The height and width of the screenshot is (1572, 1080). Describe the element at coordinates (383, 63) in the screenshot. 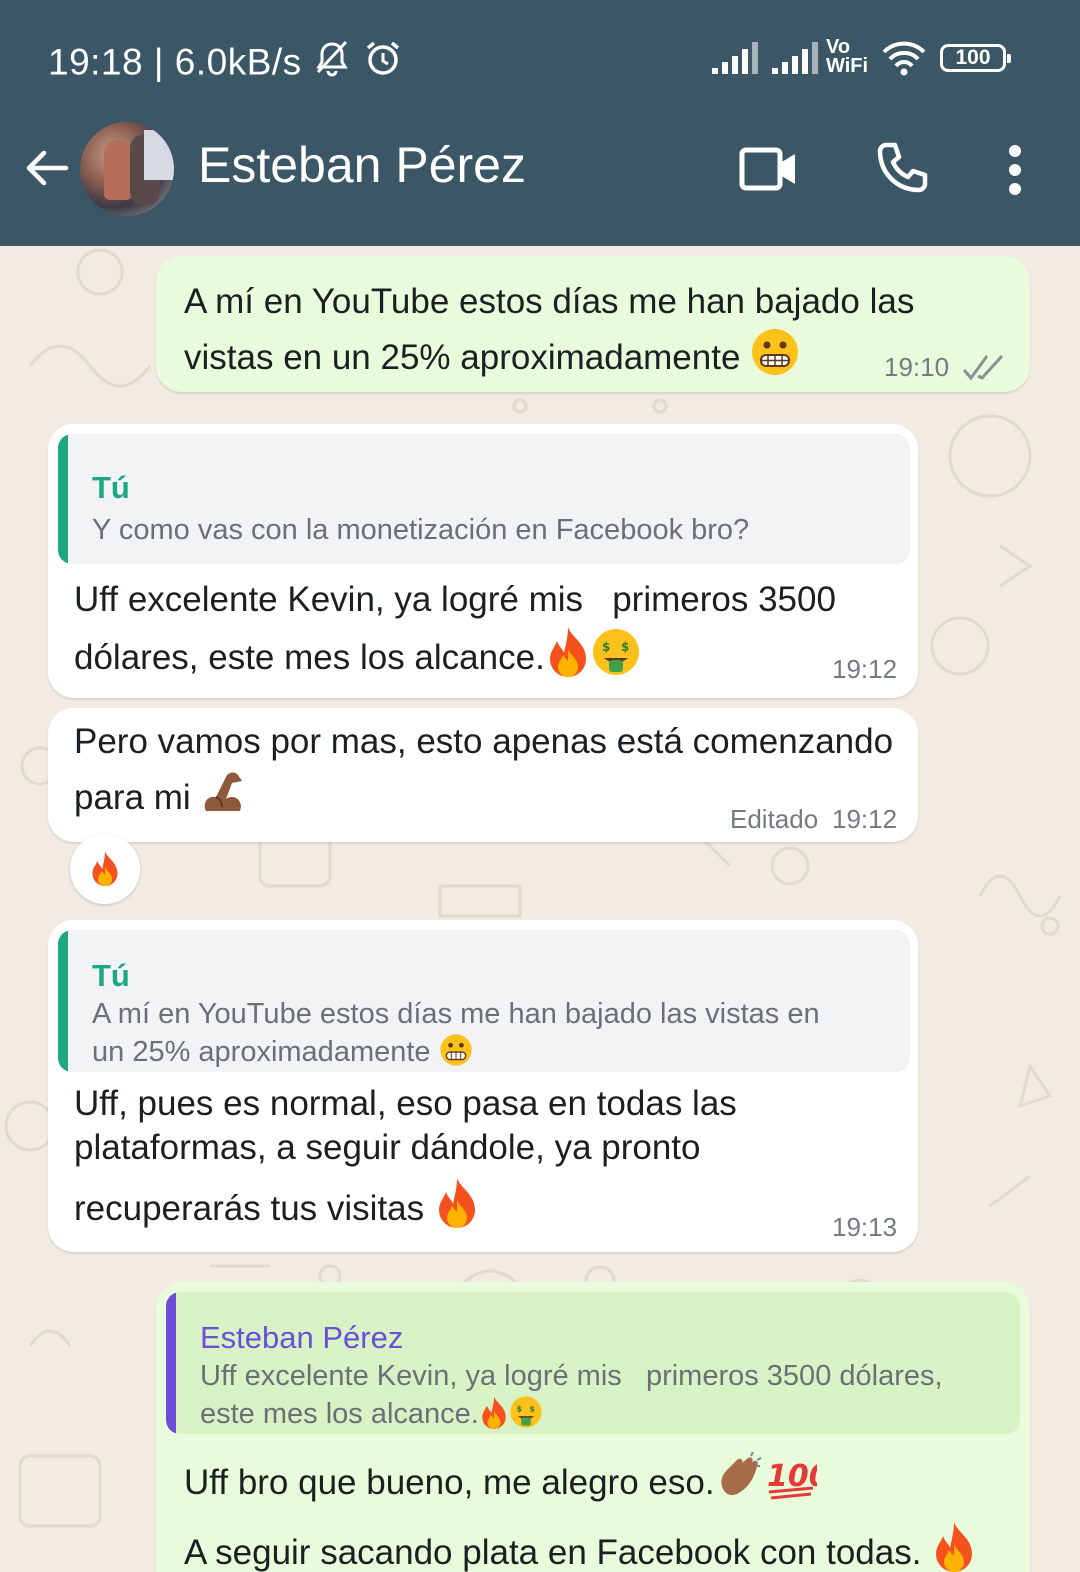

I see `alarm-icon` at that location.